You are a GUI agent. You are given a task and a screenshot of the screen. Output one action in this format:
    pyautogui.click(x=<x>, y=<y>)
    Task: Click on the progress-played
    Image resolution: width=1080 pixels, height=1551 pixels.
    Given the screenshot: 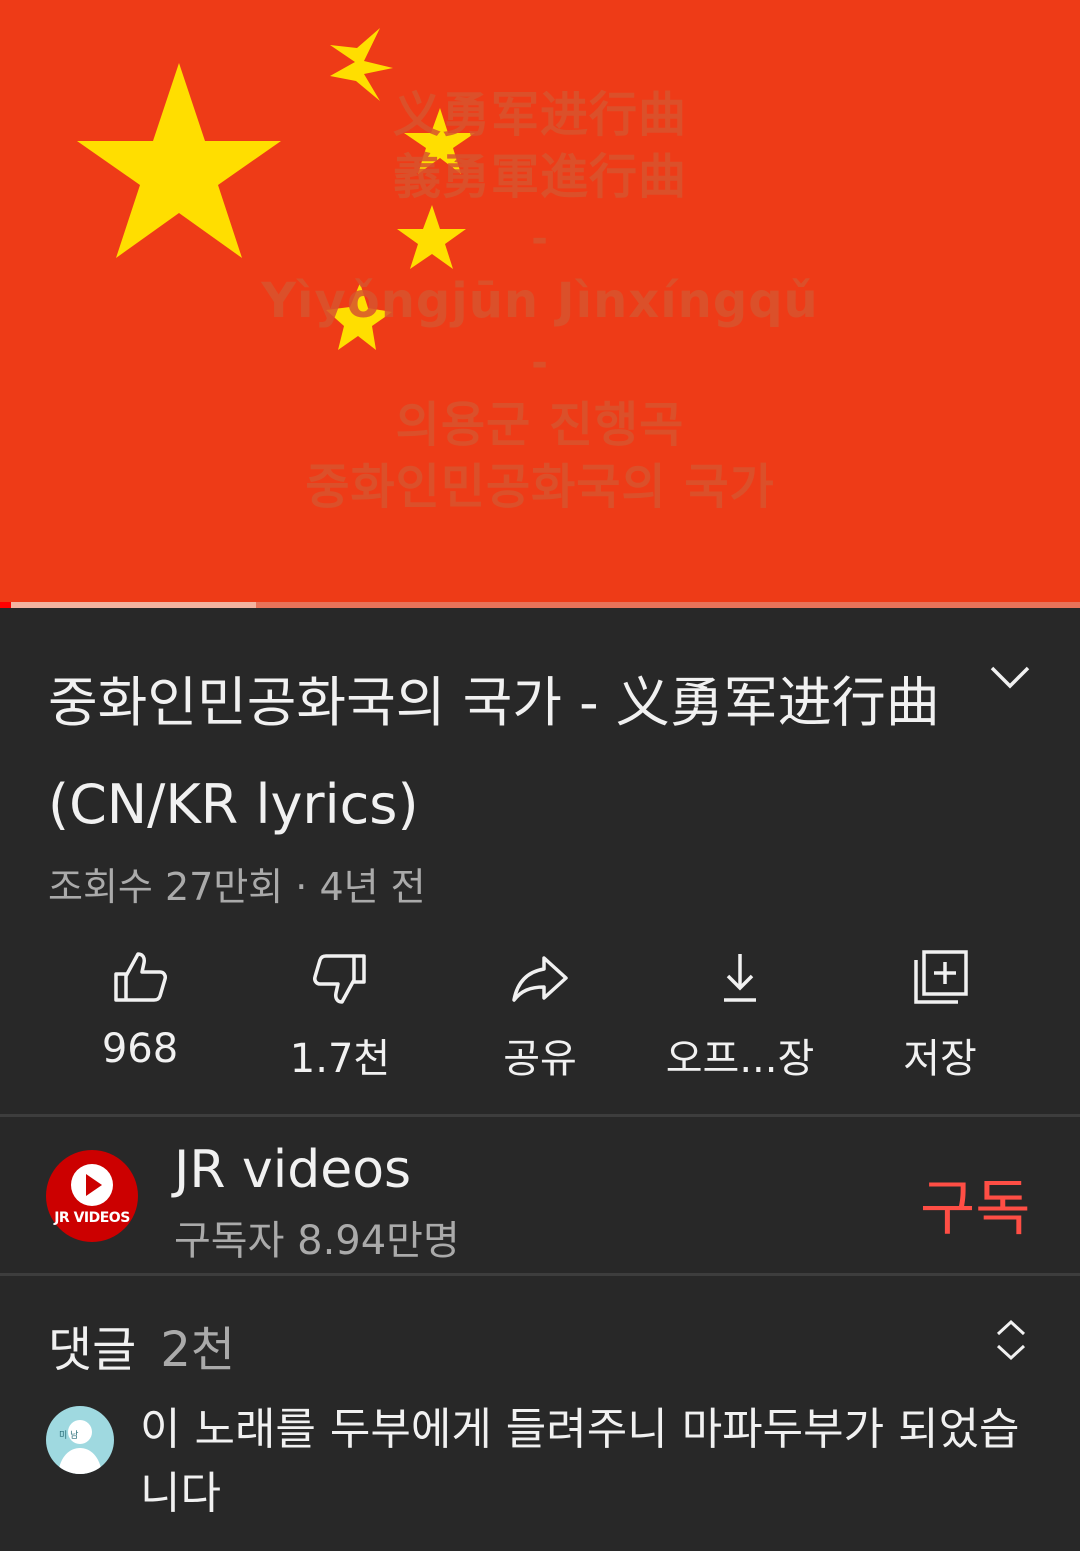 What is the action you would take?
    pyautogui.click(x=5, y=605)
    